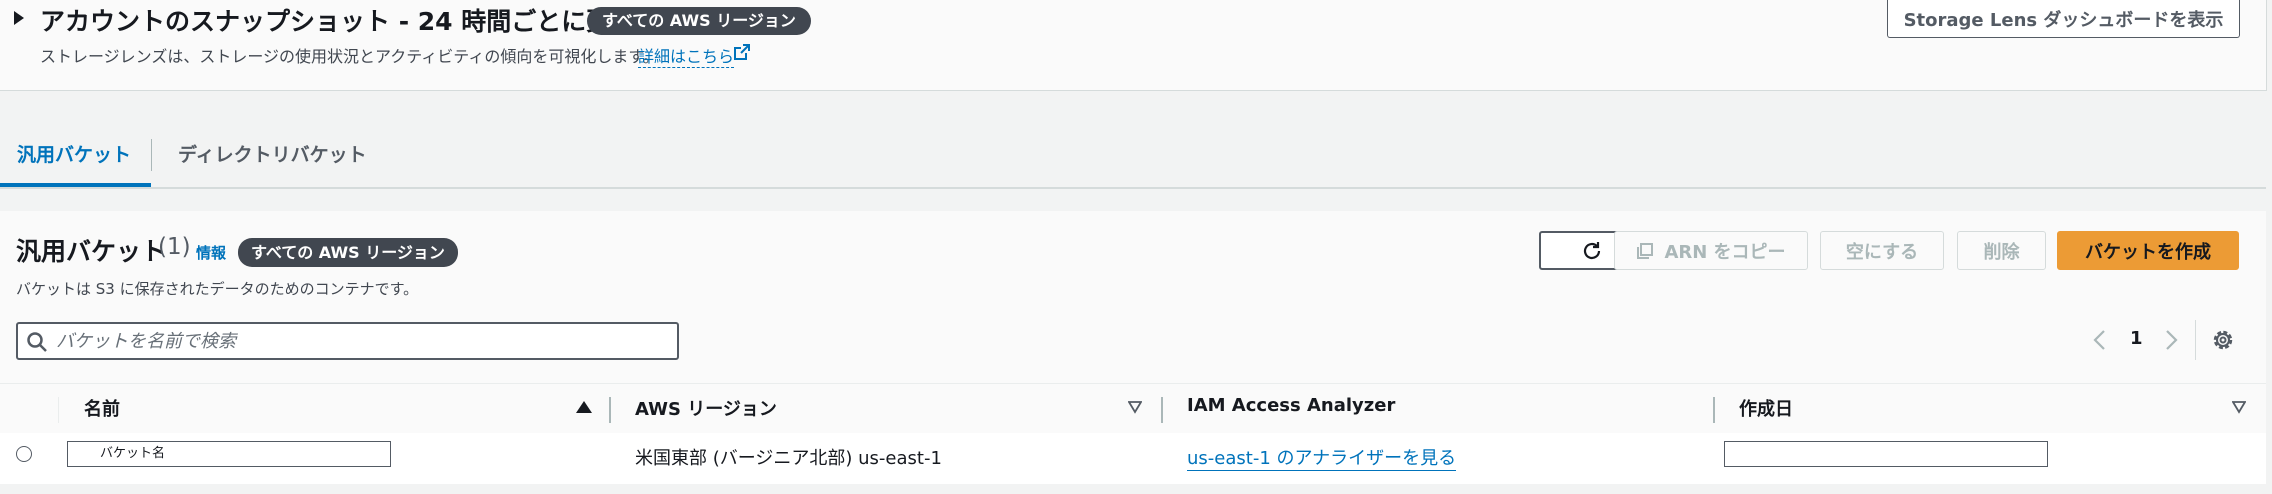 The height and width of the screenshot is (494, 2272). I want to click on iam-analyzer-link: us-east-1 のアナライザーを見る, so click(1322, 457).